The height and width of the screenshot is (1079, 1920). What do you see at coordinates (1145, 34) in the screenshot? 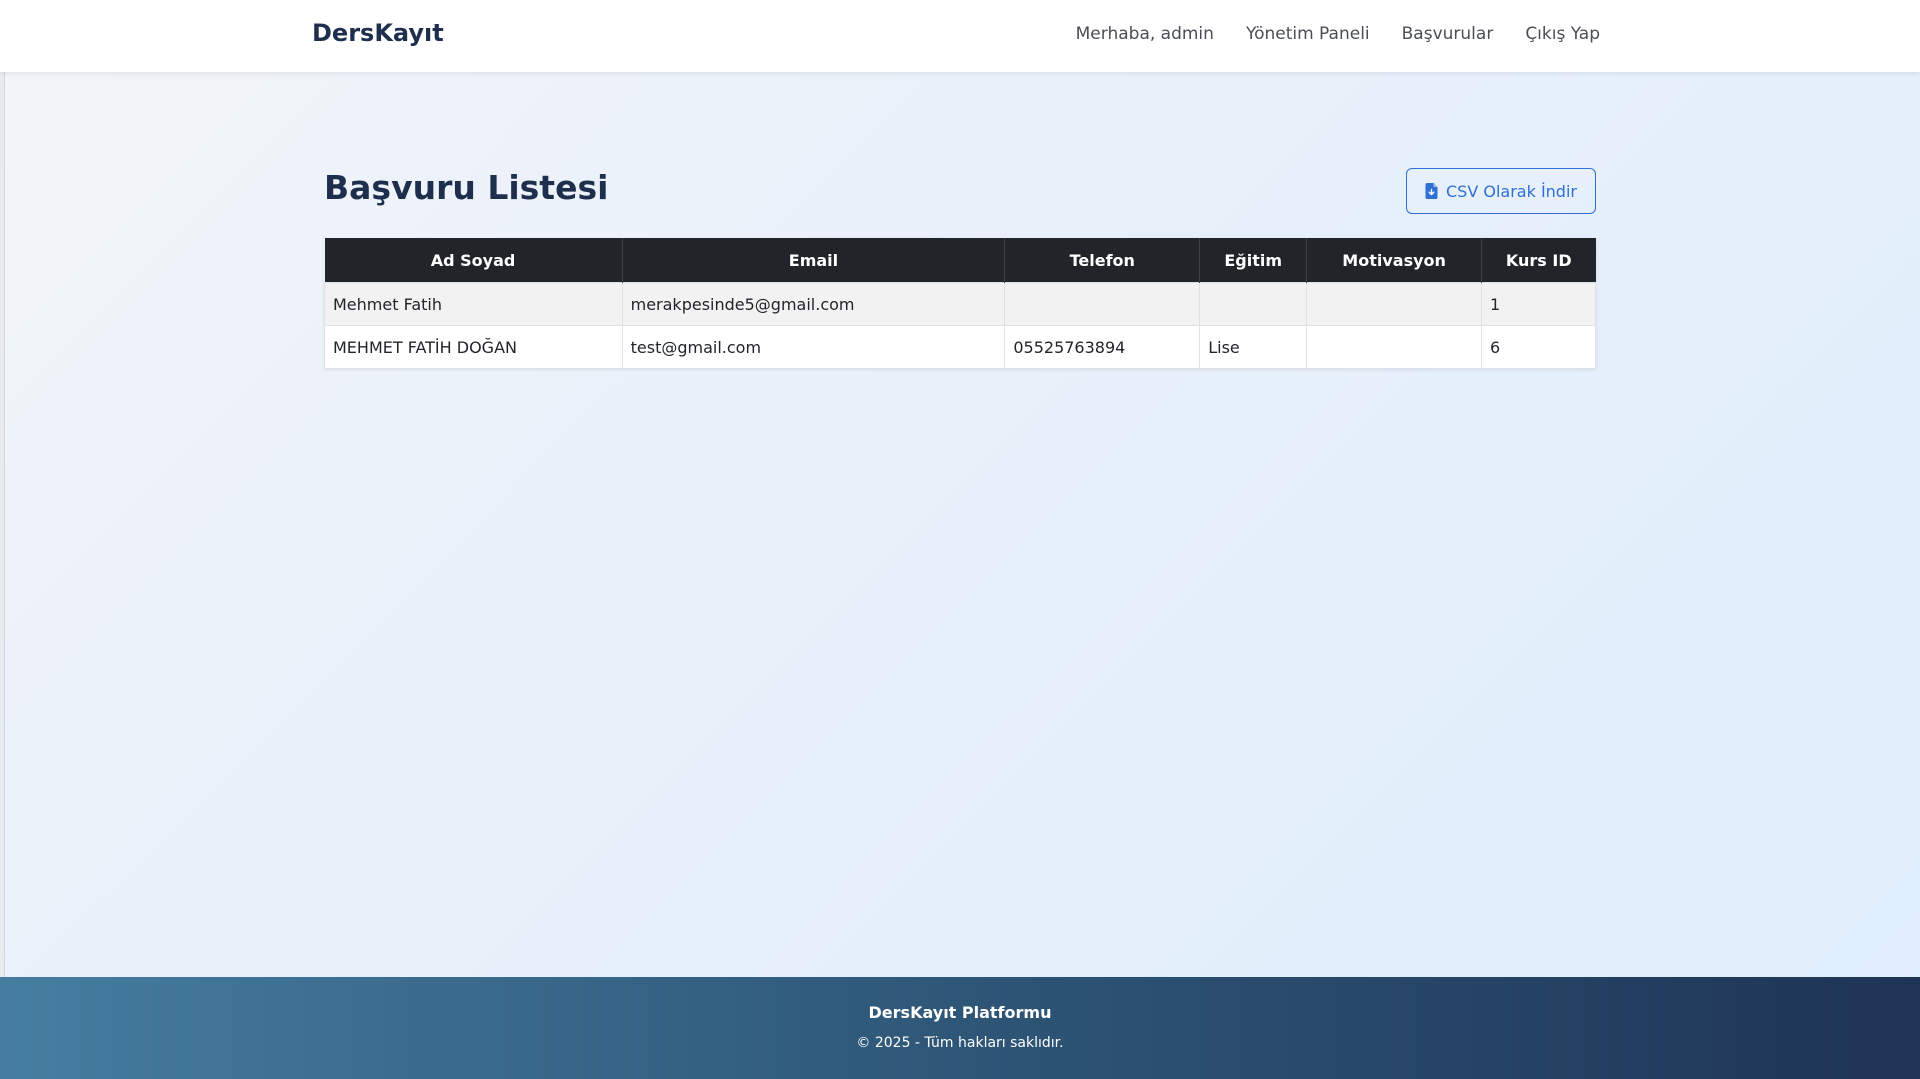
I see `nav-greeting: Merhaba, admin` at bounding box center [1145, 34].